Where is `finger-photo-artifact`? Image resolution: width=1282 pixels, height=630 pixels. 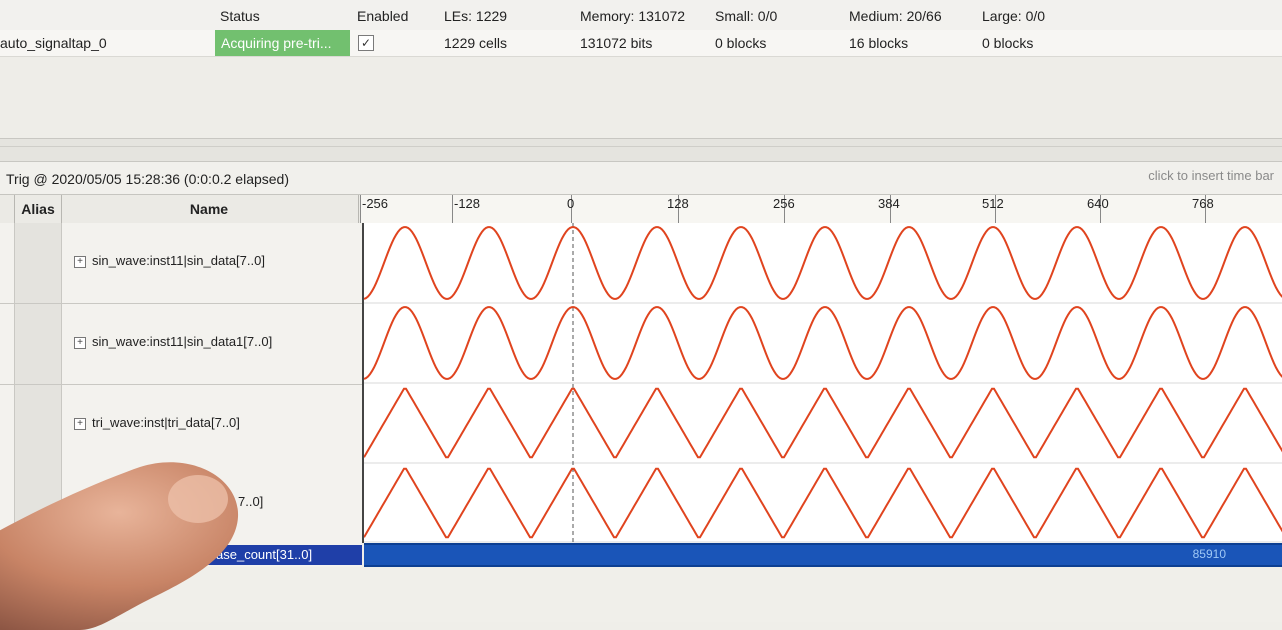
finger-photo-artifact is located at coordinates (119, 546).